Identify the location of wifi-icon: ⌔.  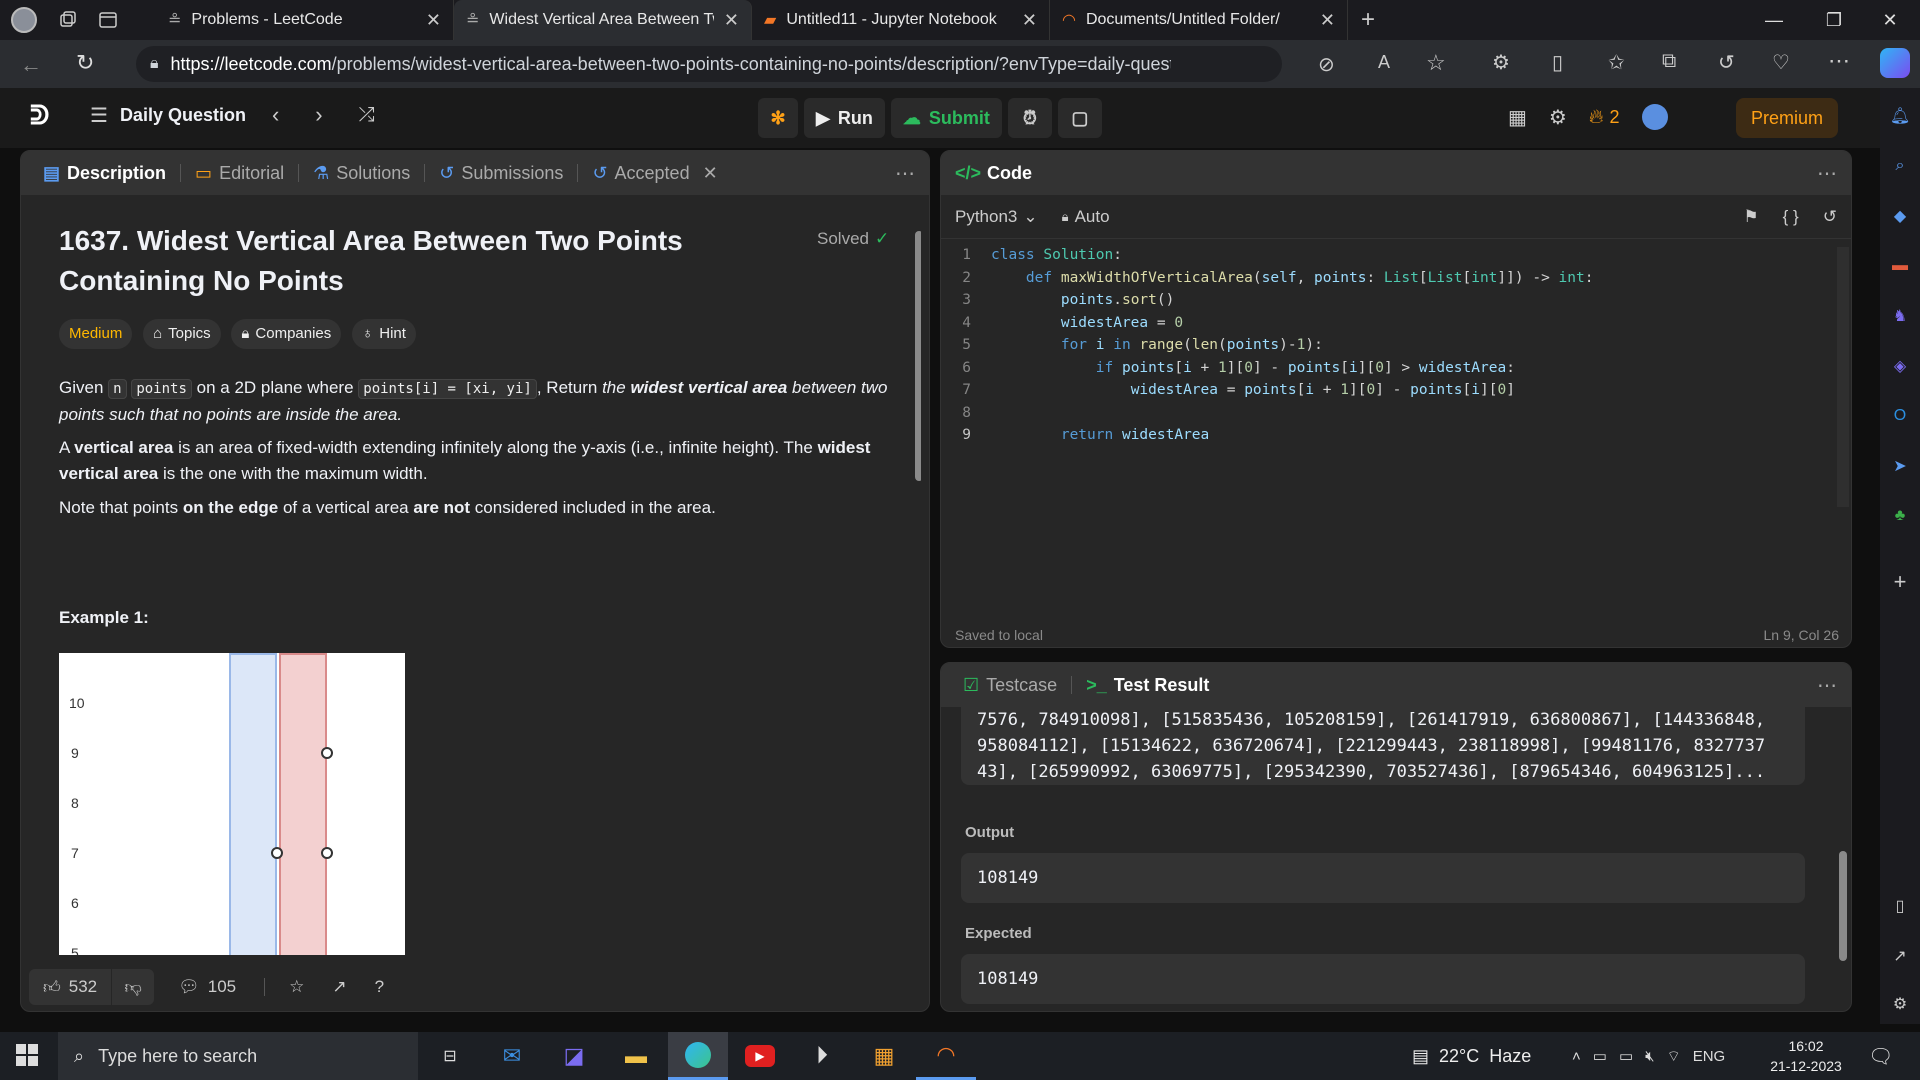
(1674, 1056).